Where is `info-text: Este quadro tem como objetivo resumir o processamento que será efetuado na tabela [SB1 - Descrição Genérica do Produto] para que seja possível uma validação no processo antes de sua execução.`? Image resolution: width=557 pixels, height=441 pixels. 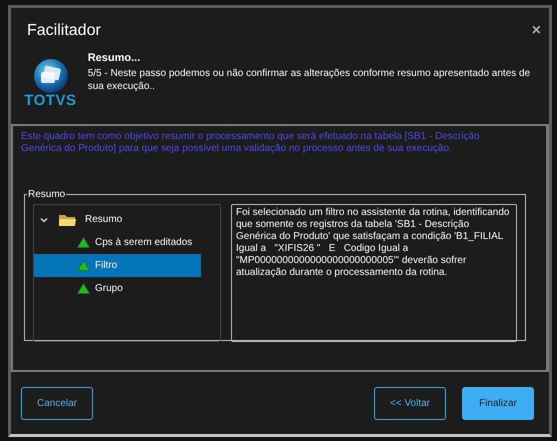
info-text: Este quadro tem como objetivo resumir o processamento que será efetuado na tabela [SB1 - Descrição Genérica do Produto] para que seja possível uma validação no processo antes de sua execução. is located at coordinates (251, 143).